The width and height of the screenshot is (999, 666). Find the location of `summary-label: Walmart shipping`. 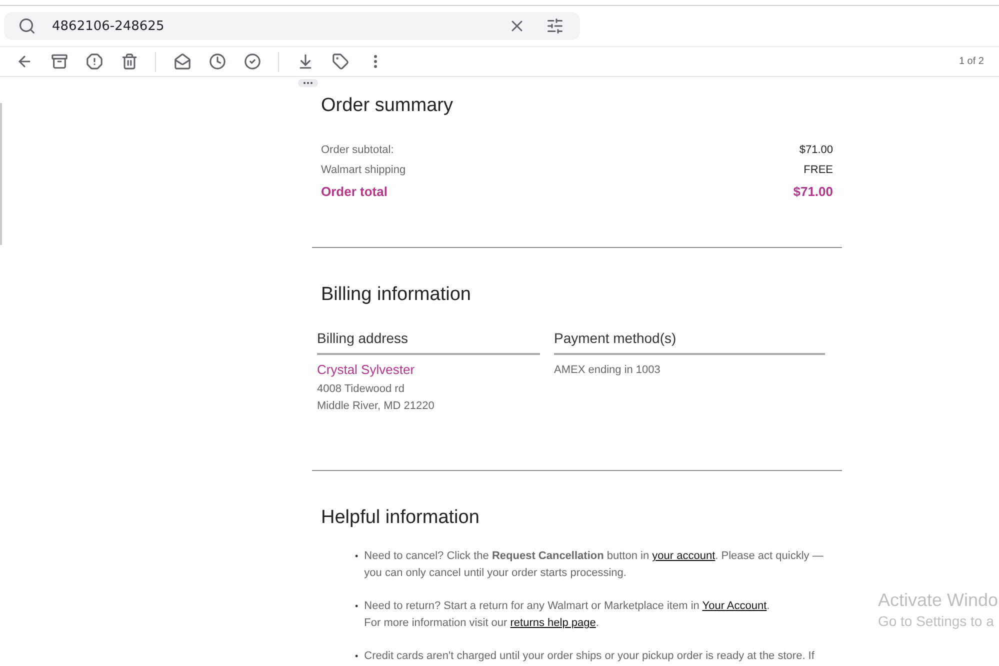

summary-label: Walmart shipping is located at coordinates (363, 170).